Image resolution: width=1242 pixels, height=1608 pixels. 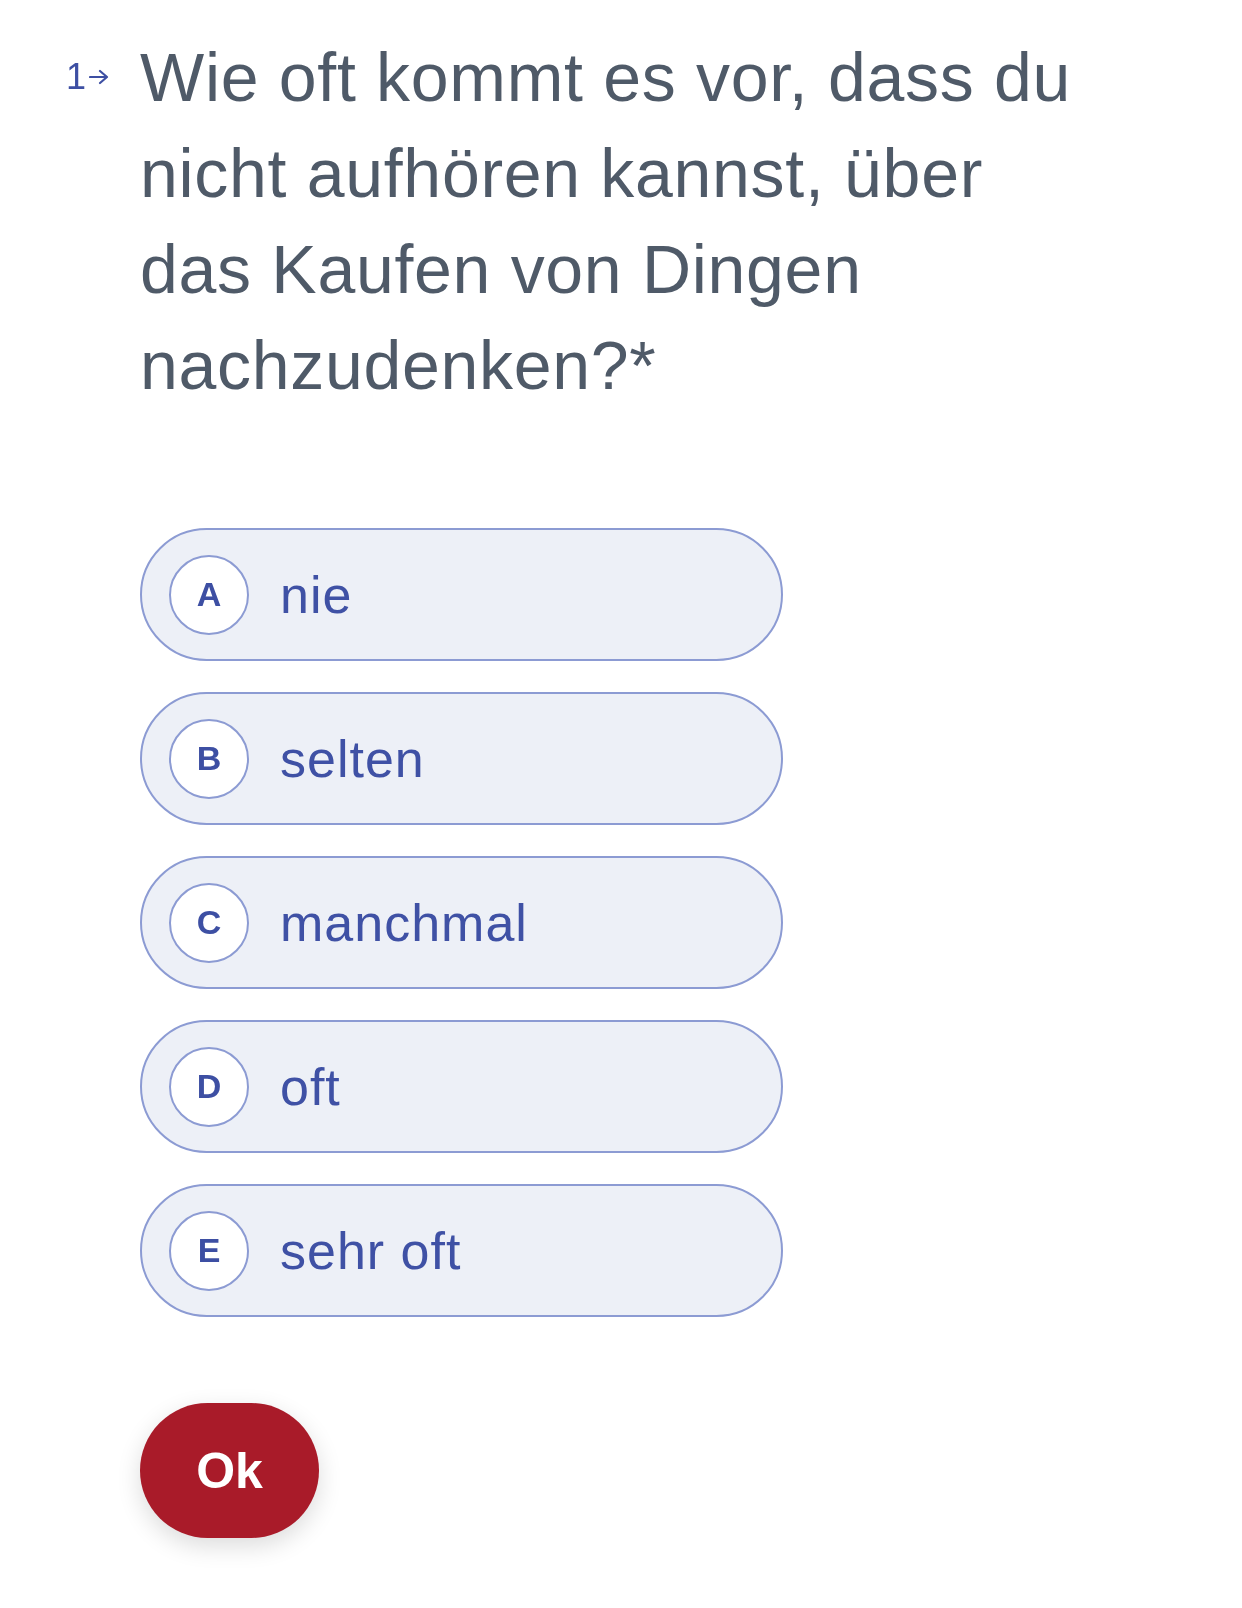 What do you see at coordinates (461, 594) in the screenshot?
I see `answer-option: A nie` at bounding box center [461, 594].